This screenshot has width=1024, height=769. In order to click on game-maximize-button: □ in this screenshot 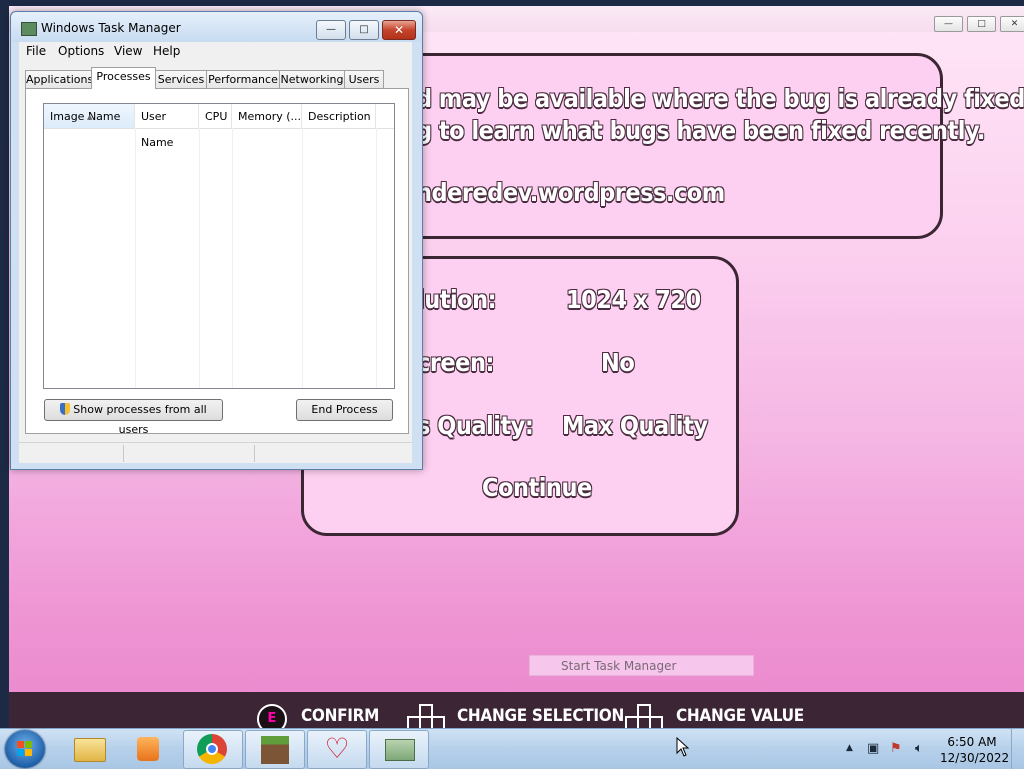, I will do `click(981, 24)`.